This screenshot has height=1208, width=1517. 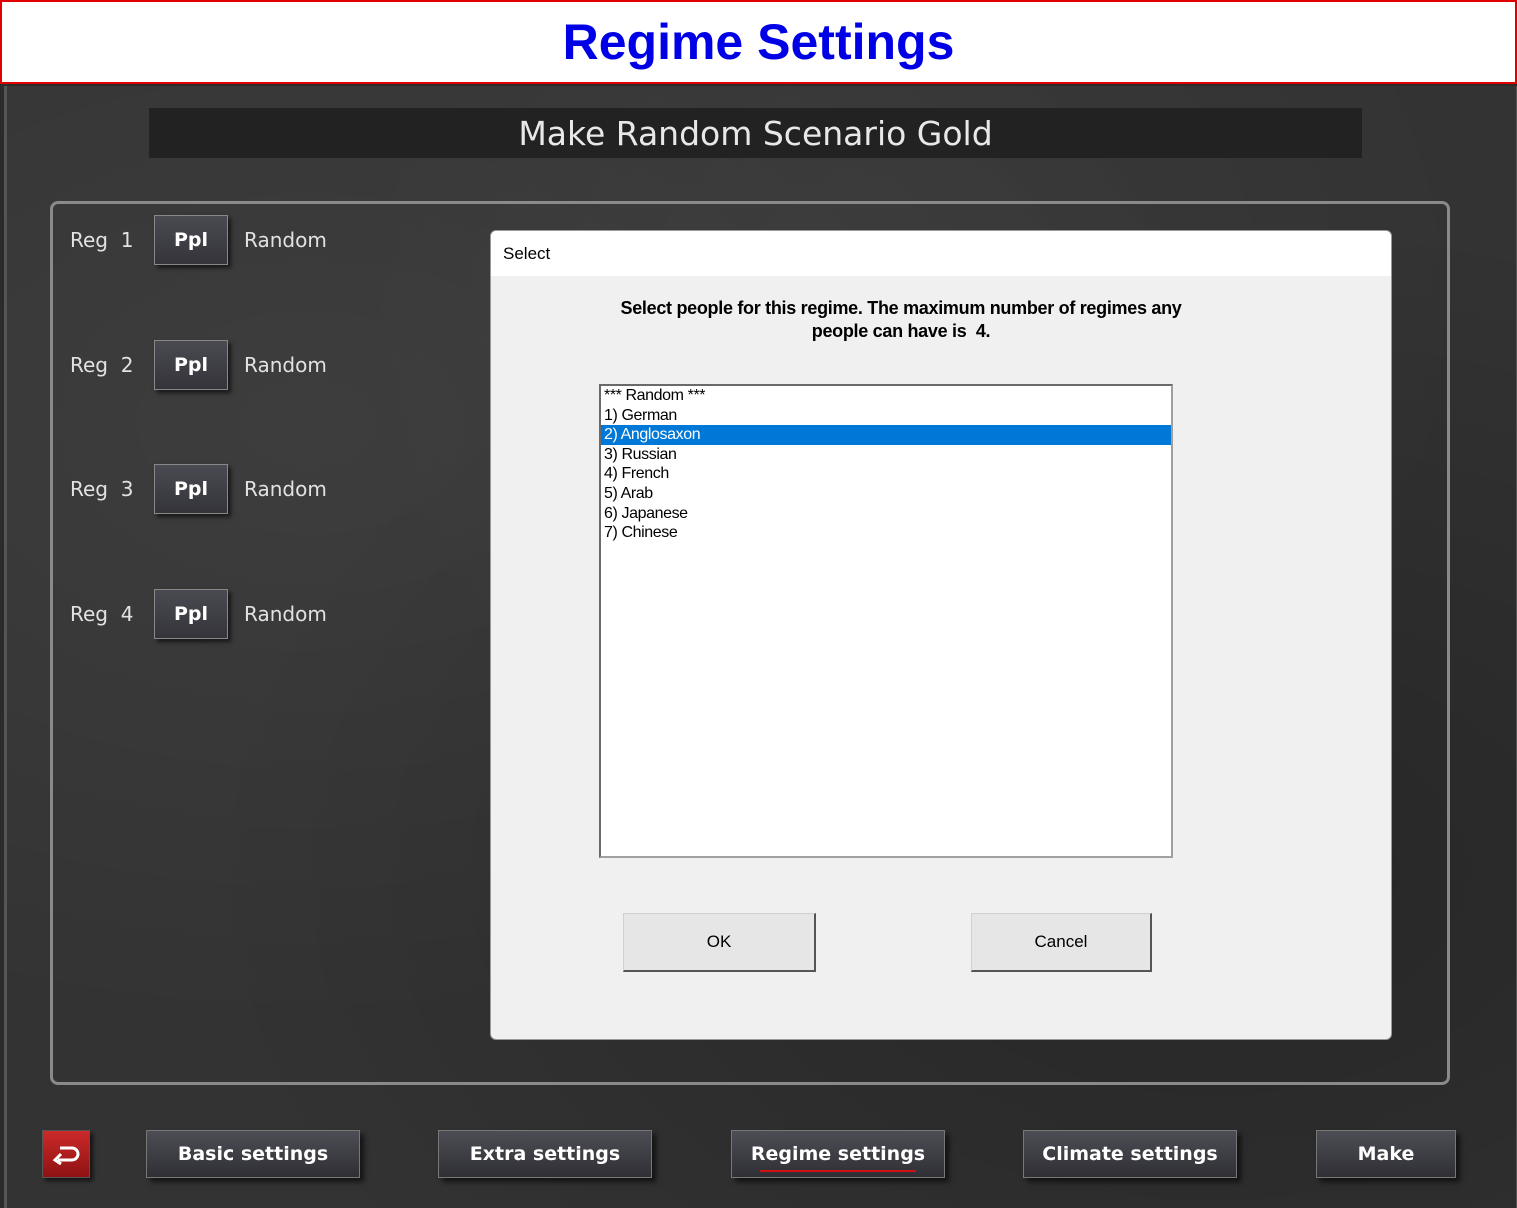 I want to click on dialog-message-line-2: people can have is 4., so click(x=901, y=331).